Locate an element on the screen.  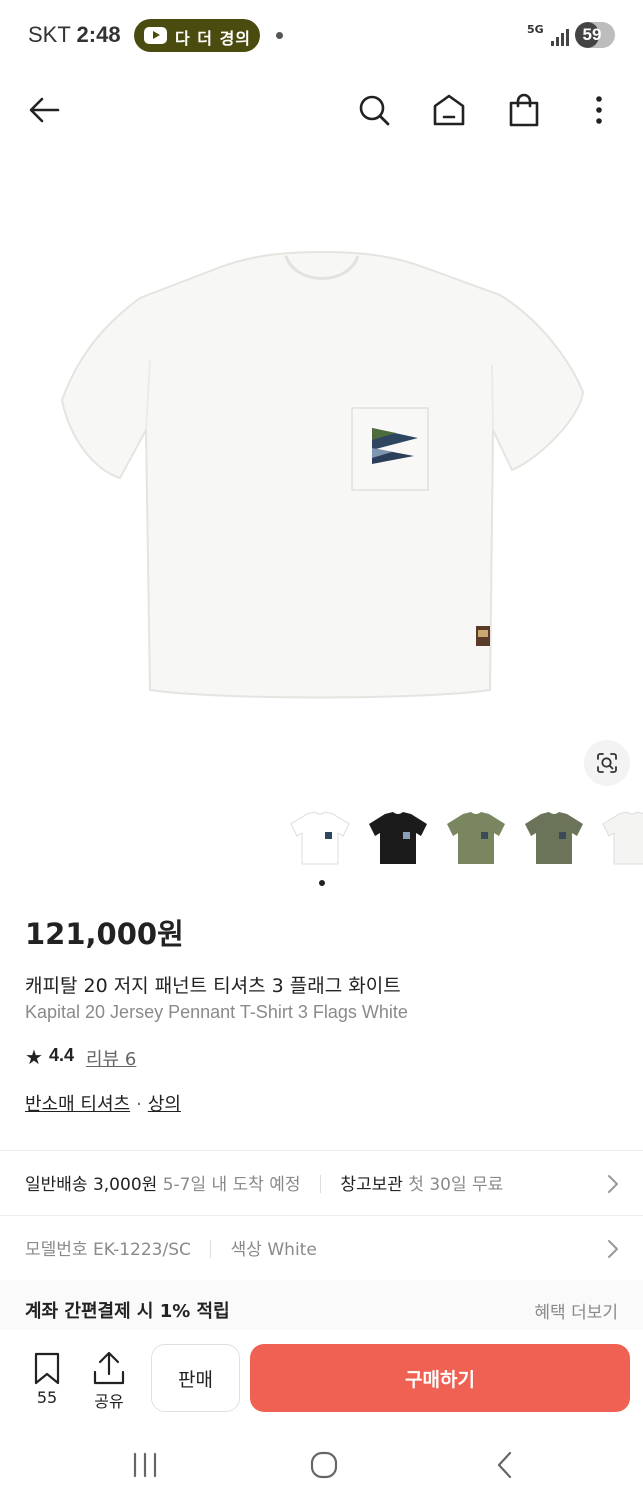
battery-percent: 59 is located at coordinates (592, 34).